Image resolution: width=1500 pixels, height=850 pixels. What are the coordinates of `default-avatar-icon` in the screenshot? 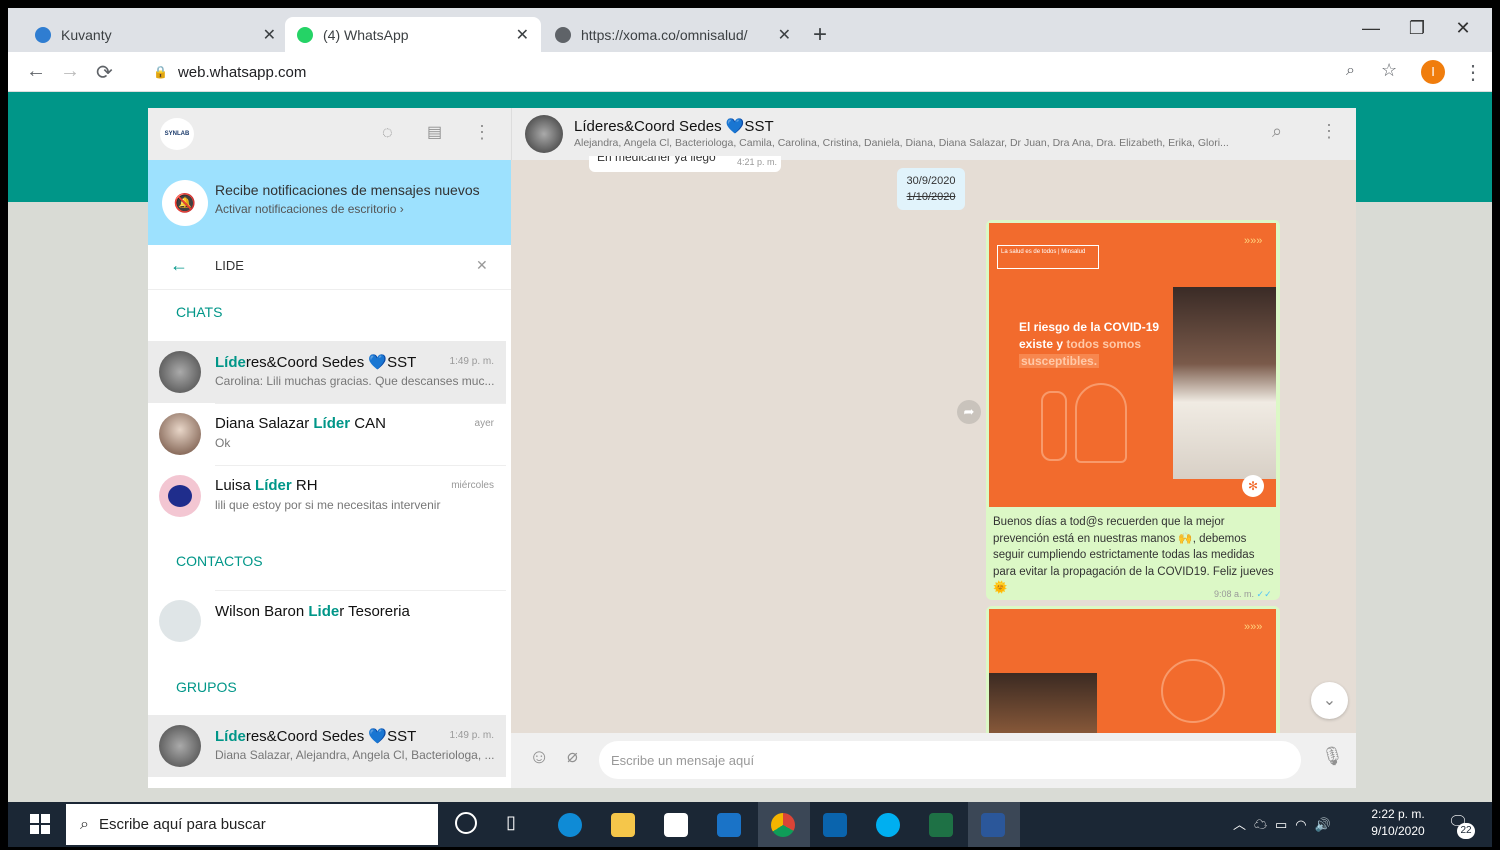 It's located at (180, 621).